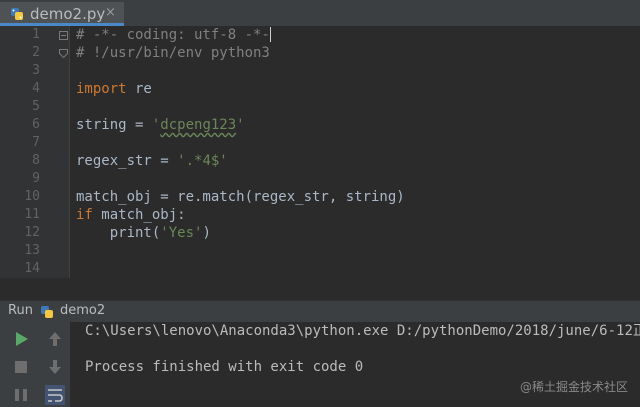 Image resolution: width=640 pixels, height=407 pixels. Describe the element at coordinates (198, 125) in the screenshot. I see `string-literal: dcpeng123` at that location.